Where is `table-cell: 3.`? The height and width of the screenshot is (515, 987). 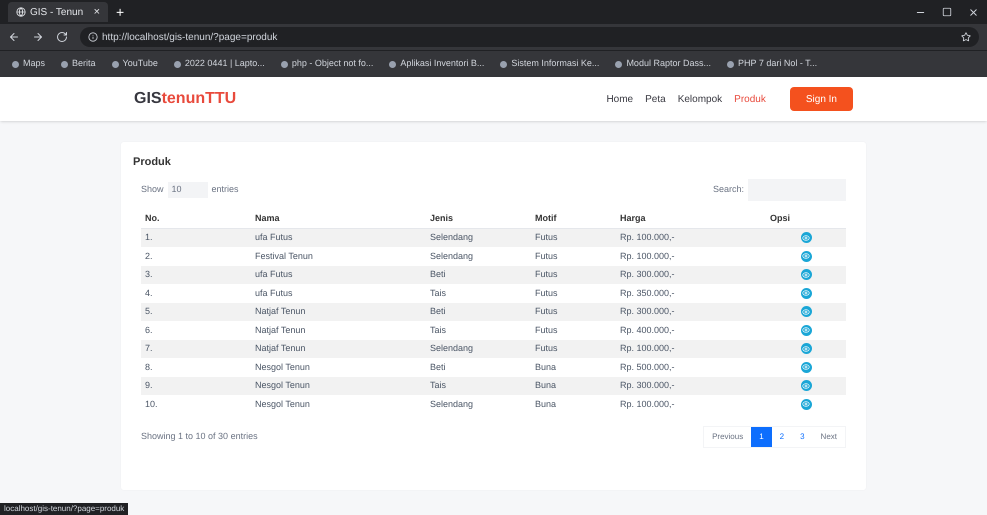 table-cell: 3. is located at coordinates (196, 275).